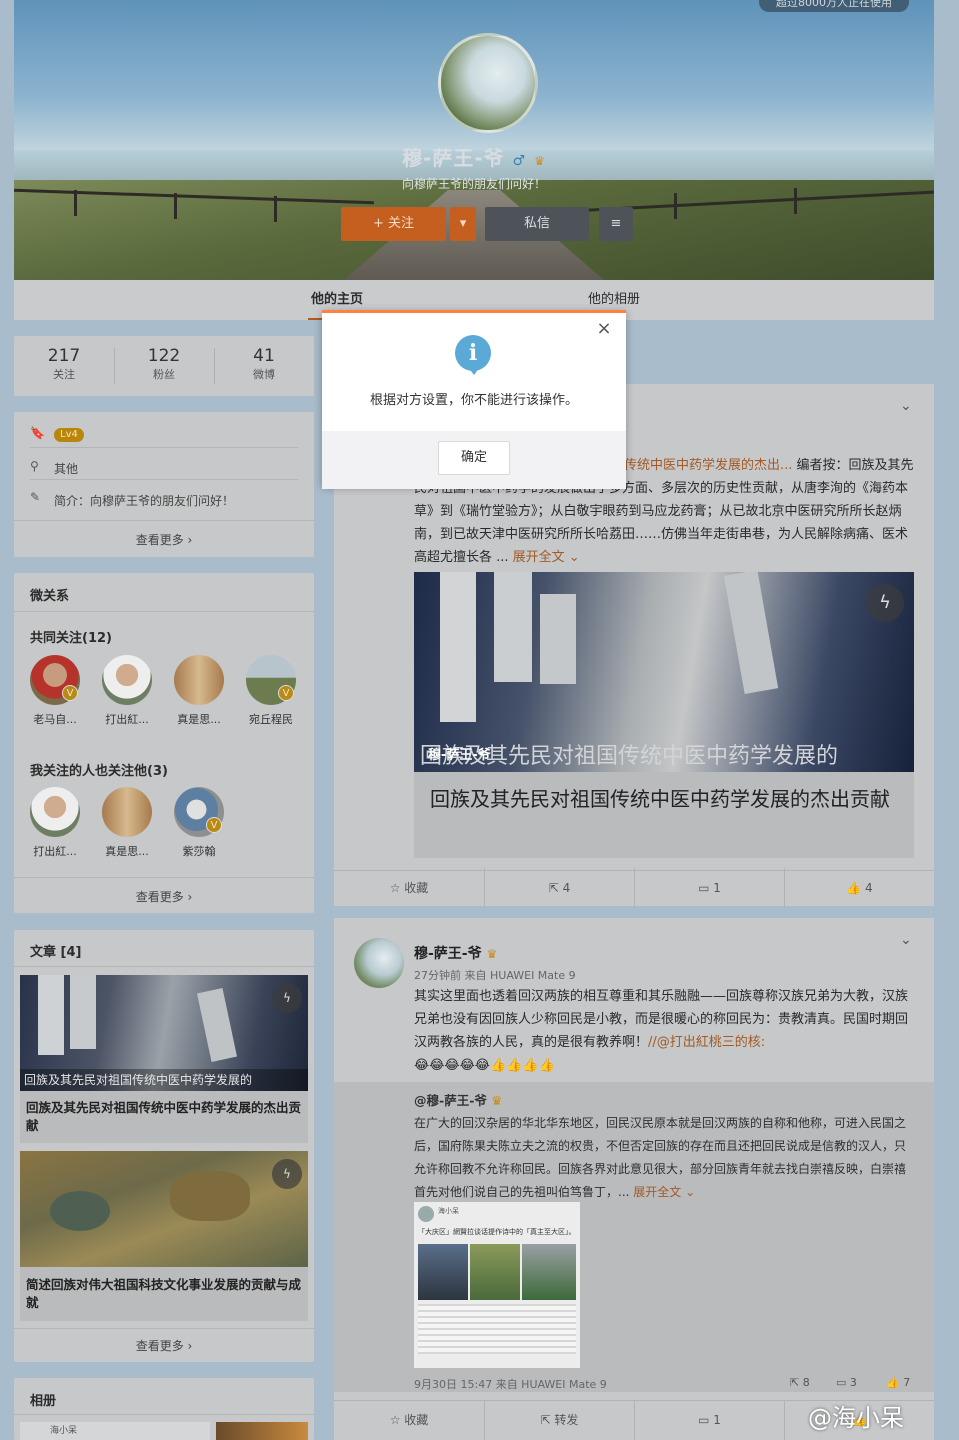 This screenshot has width=959, height=1440. What do you see at coordinates (706, 1042) in the screenshot?
I see `mention-link: //@打出紅桃三的核:` at bounding box center [706, 1042].